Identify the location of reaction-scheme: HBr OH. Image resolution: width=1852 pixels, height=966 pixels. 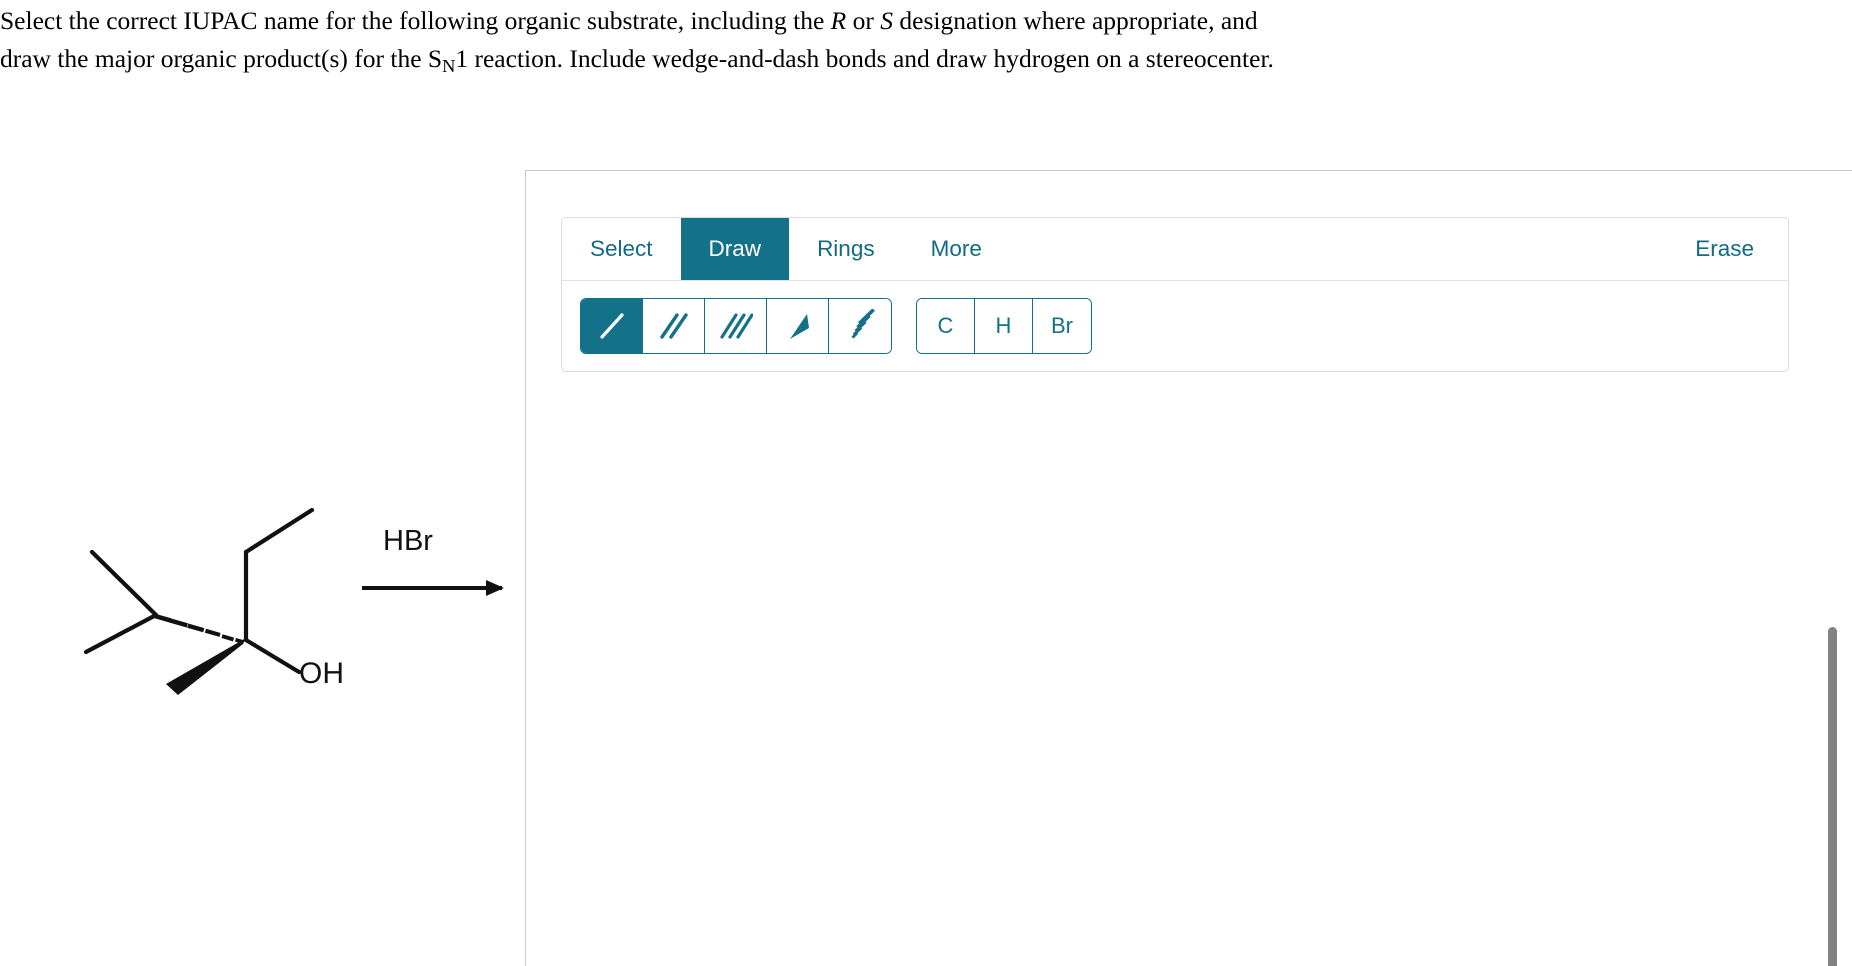
(285, 610).